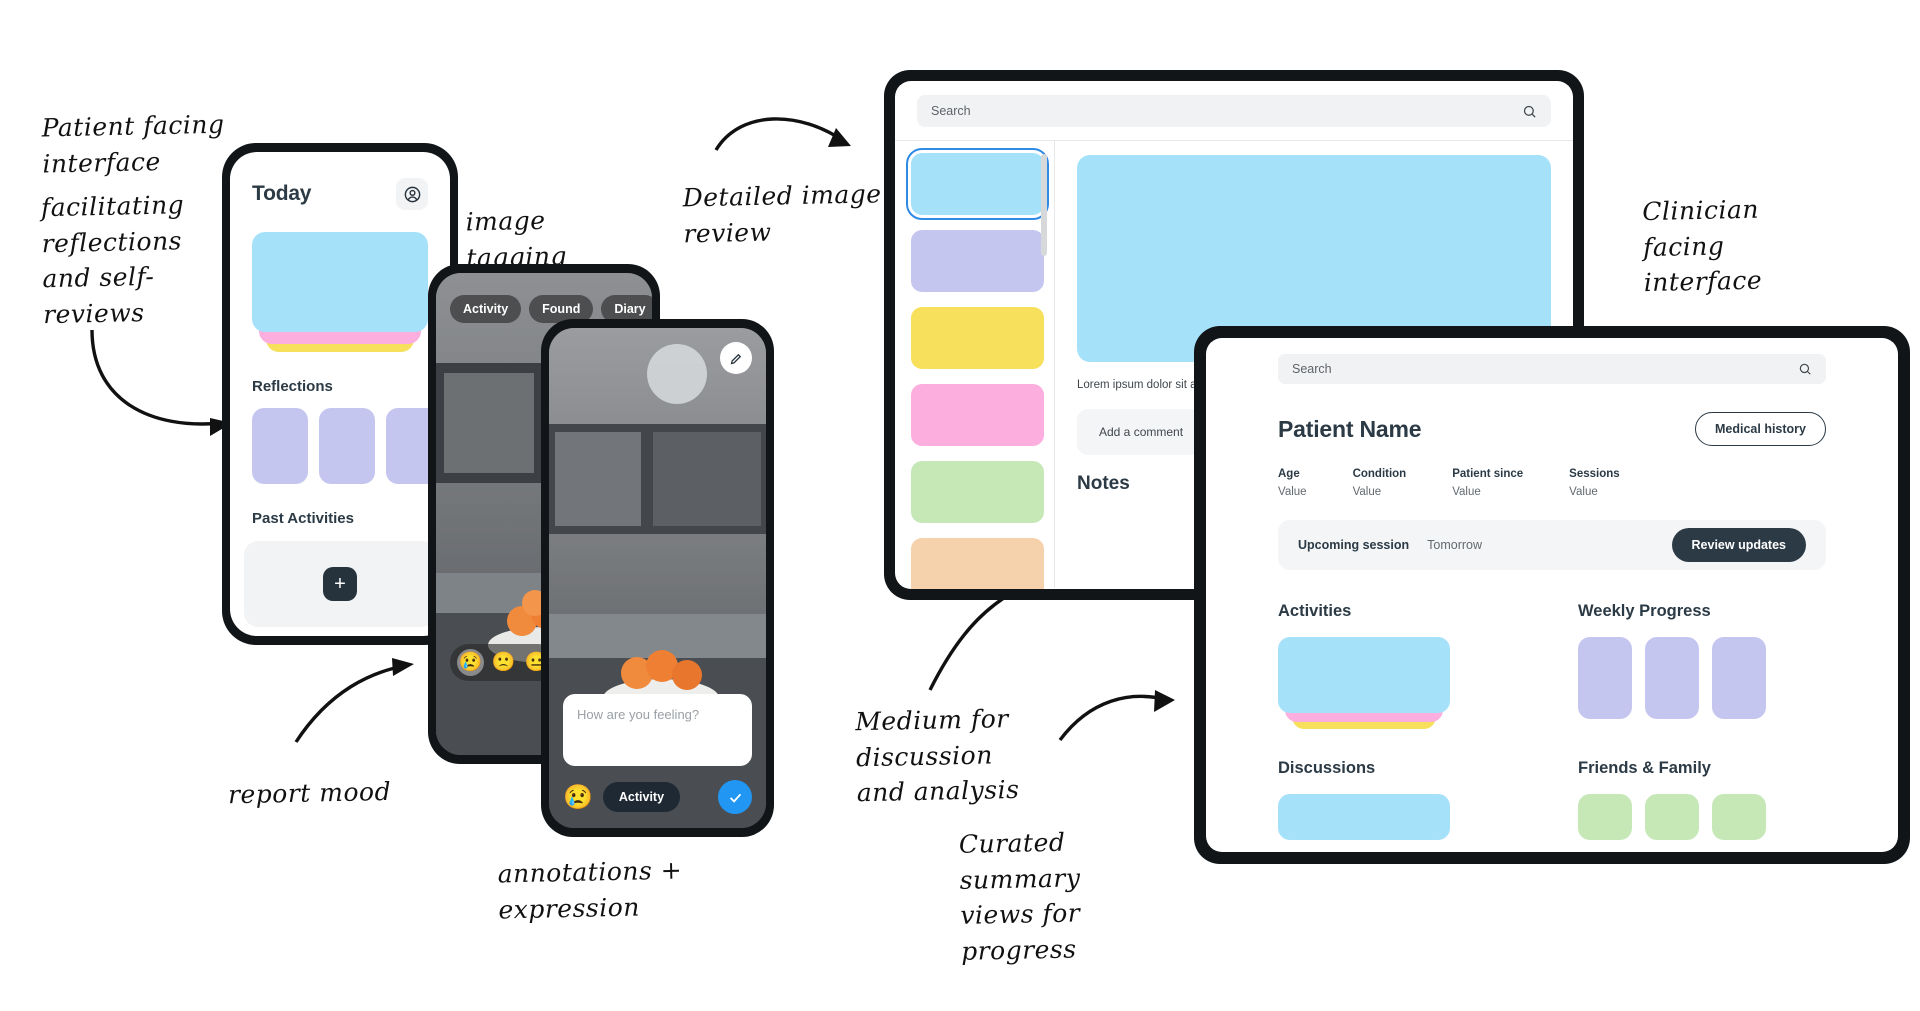 The image size is (1920, 1011). I want to click on activities-section: Activities, so click(1402, 665).